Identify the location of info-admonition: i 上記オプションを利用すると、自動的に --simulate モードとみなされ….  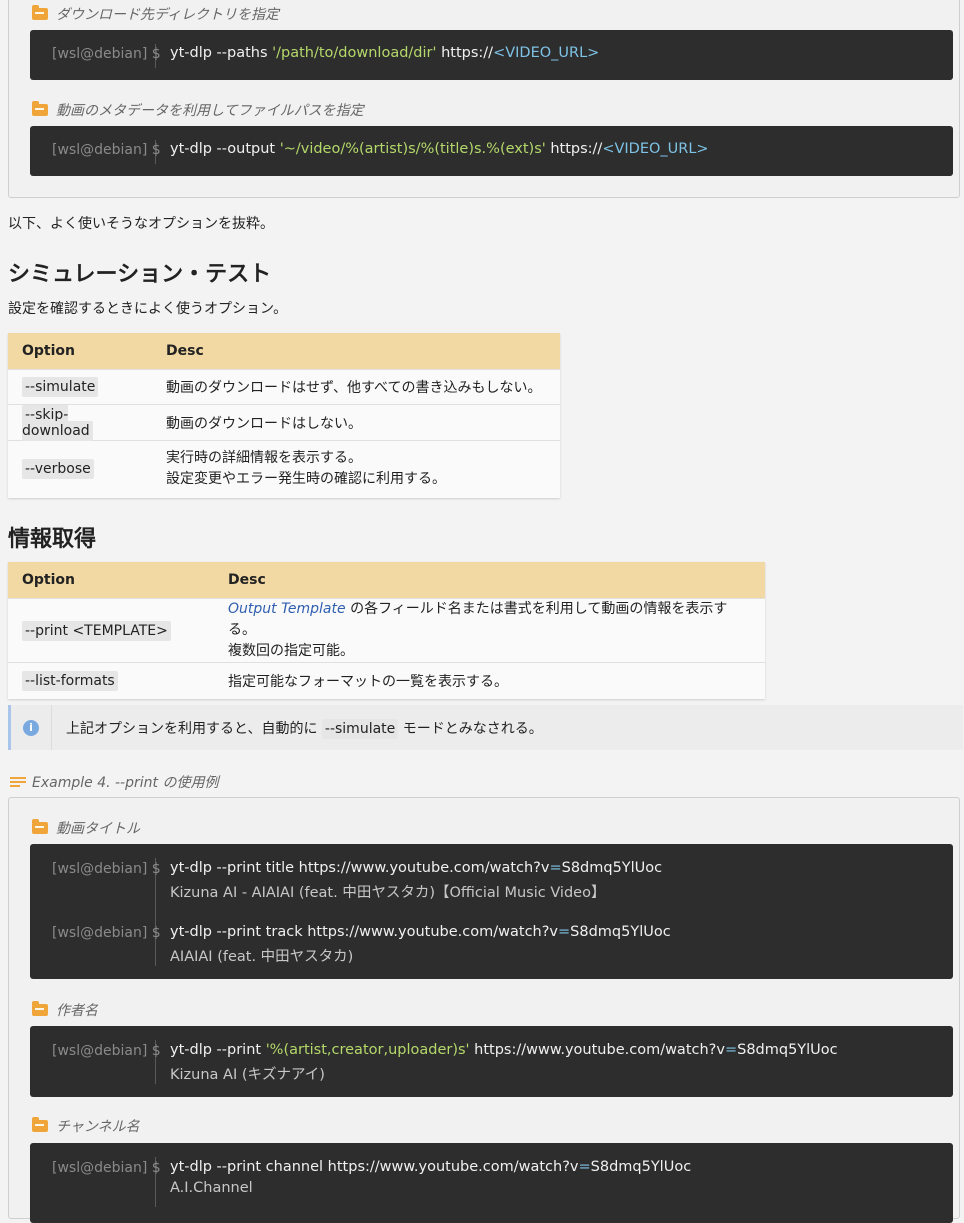
(485, 727).